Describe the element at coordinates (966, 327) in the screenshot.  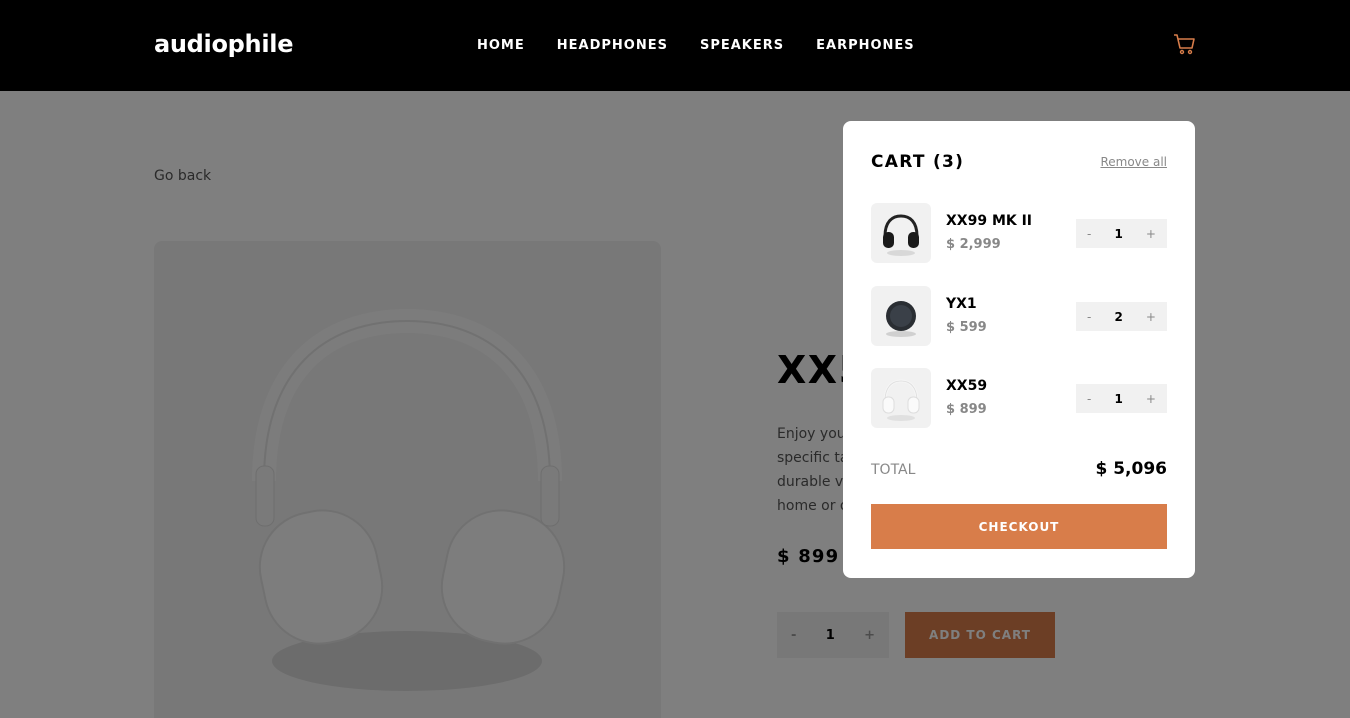
I see `cart-item-price: $ 599` at that location.